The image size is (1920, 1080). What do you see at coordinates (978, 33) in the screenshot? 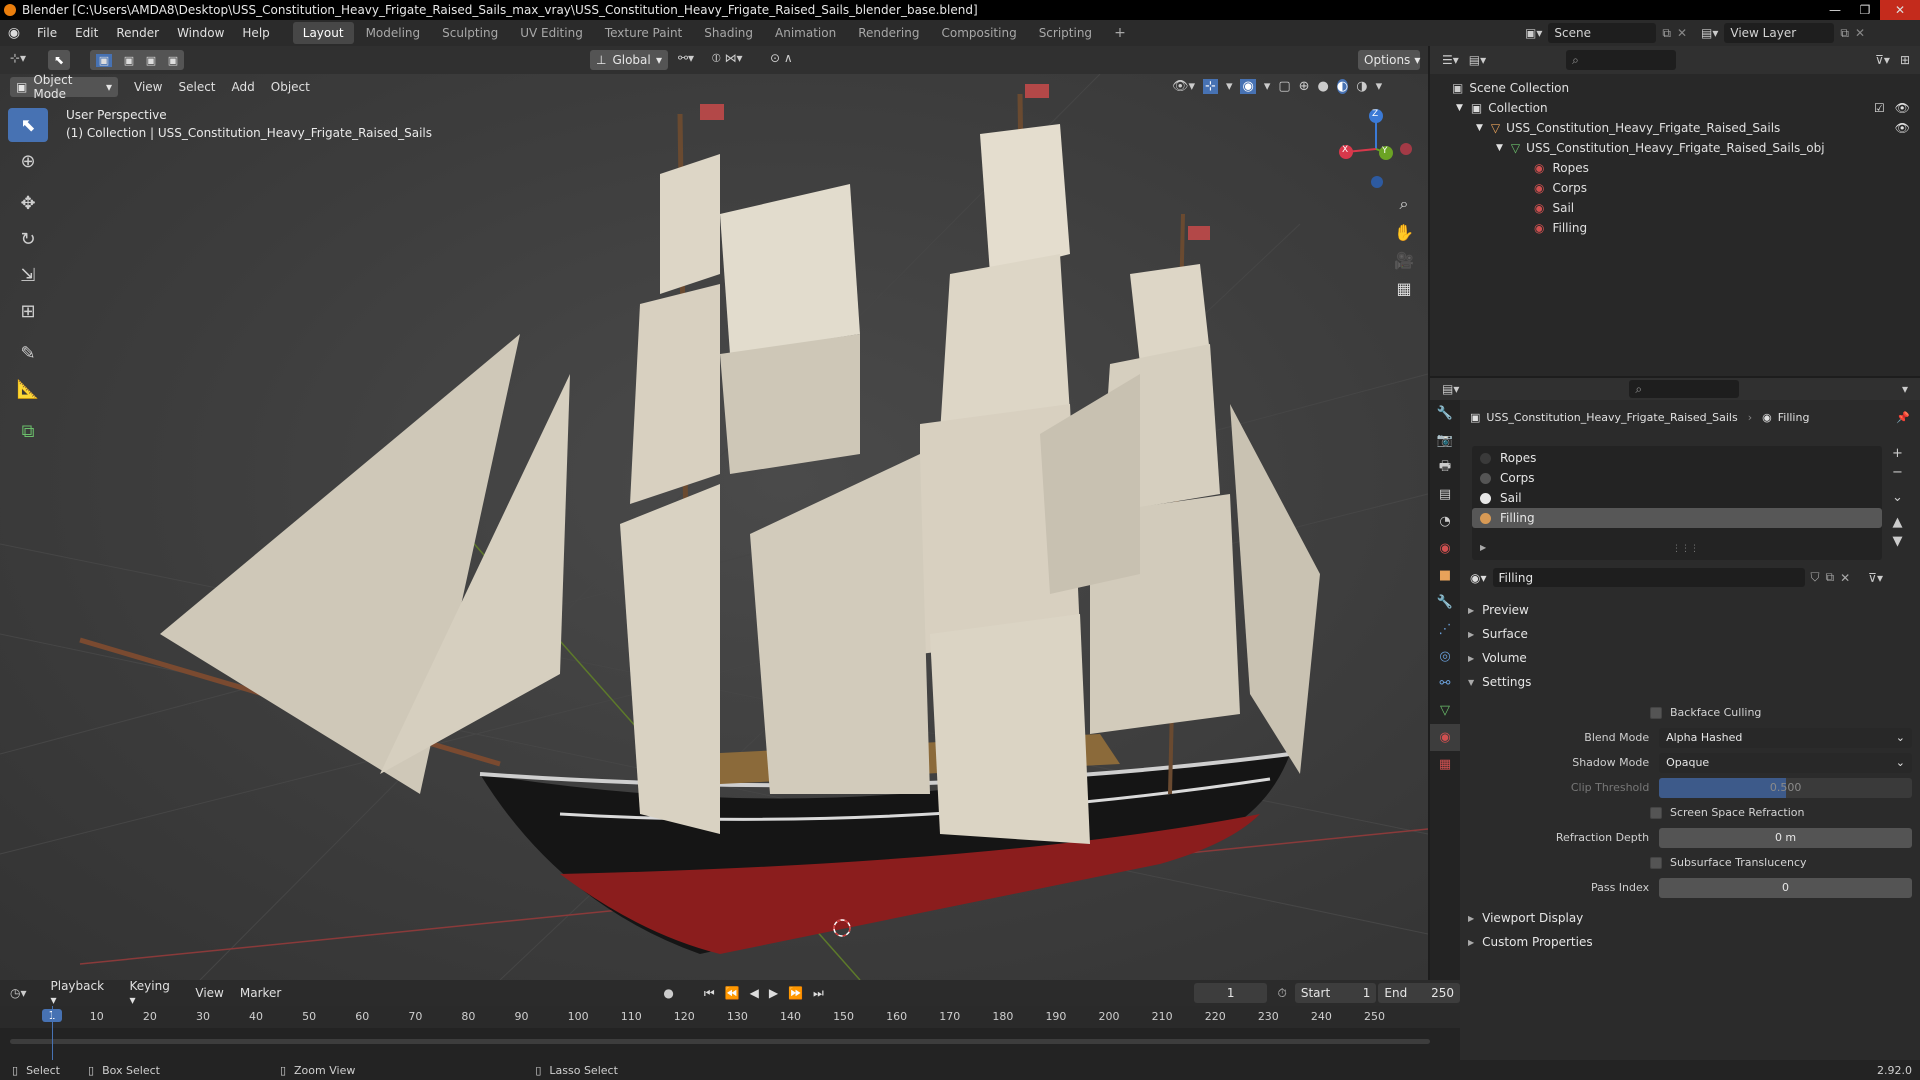
I see `tab-compositing: Compositing` at bounding box center [978, 33].